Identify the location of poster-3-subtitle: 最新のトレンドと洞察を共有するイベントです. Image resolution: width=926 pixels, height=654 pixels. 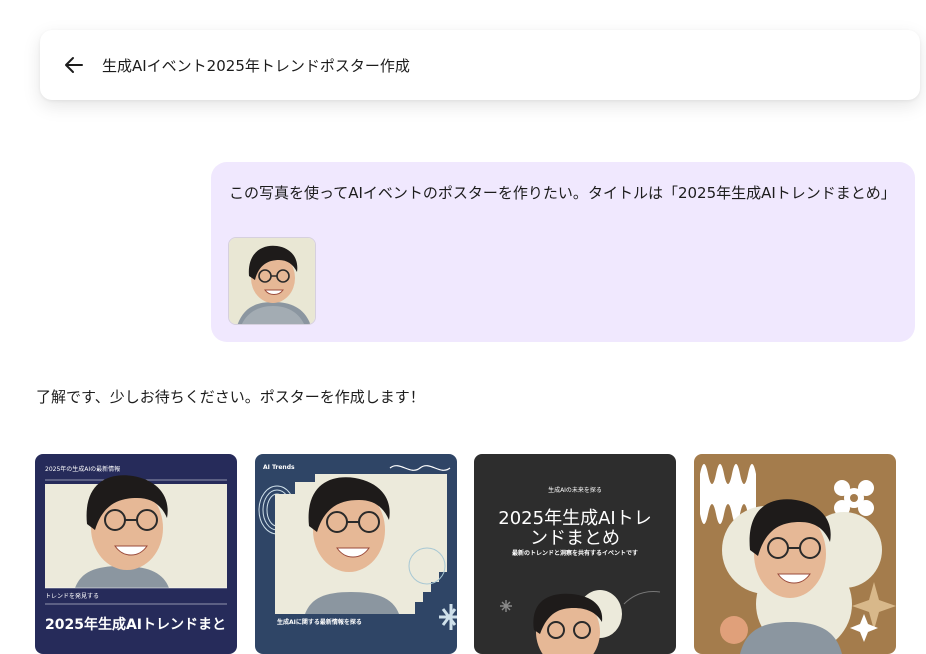
(575, 553).